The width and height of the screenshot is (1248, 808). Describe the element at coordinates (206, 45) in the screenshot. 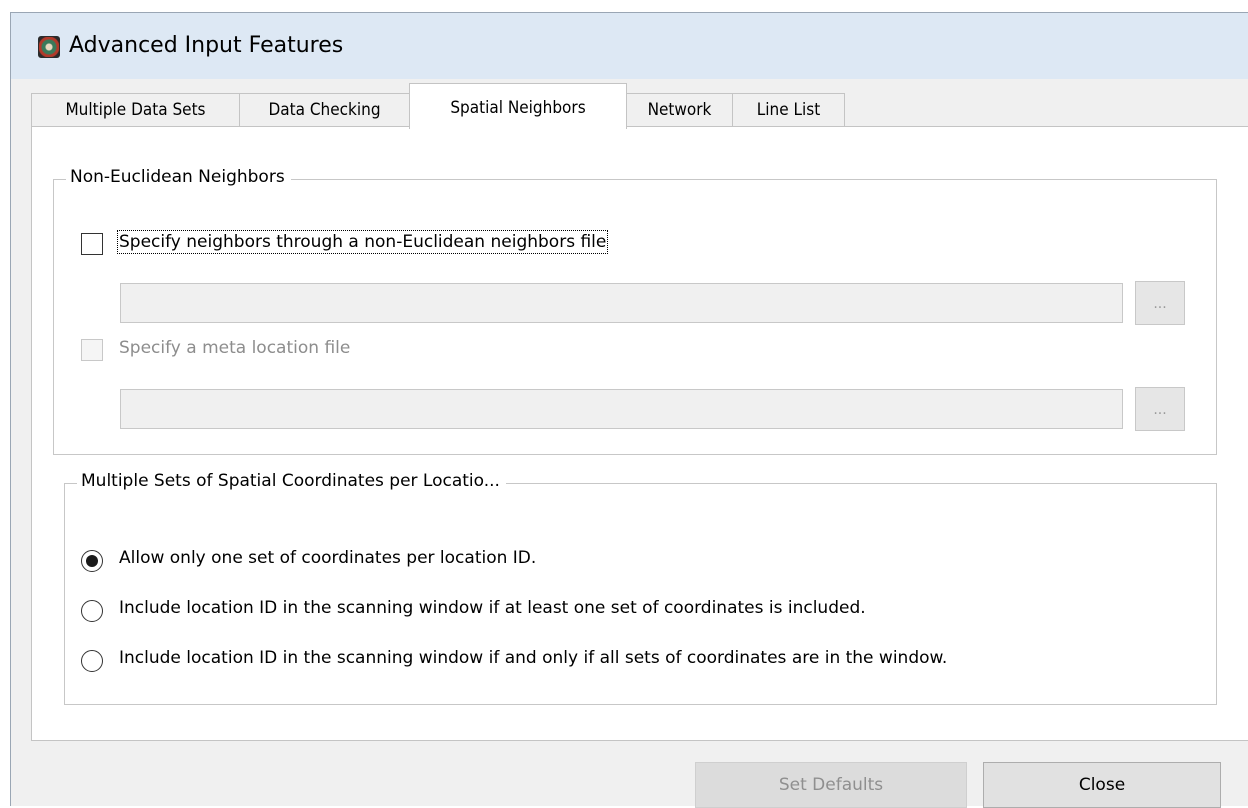

I see `window-title: Advanced Input Features` at that location.